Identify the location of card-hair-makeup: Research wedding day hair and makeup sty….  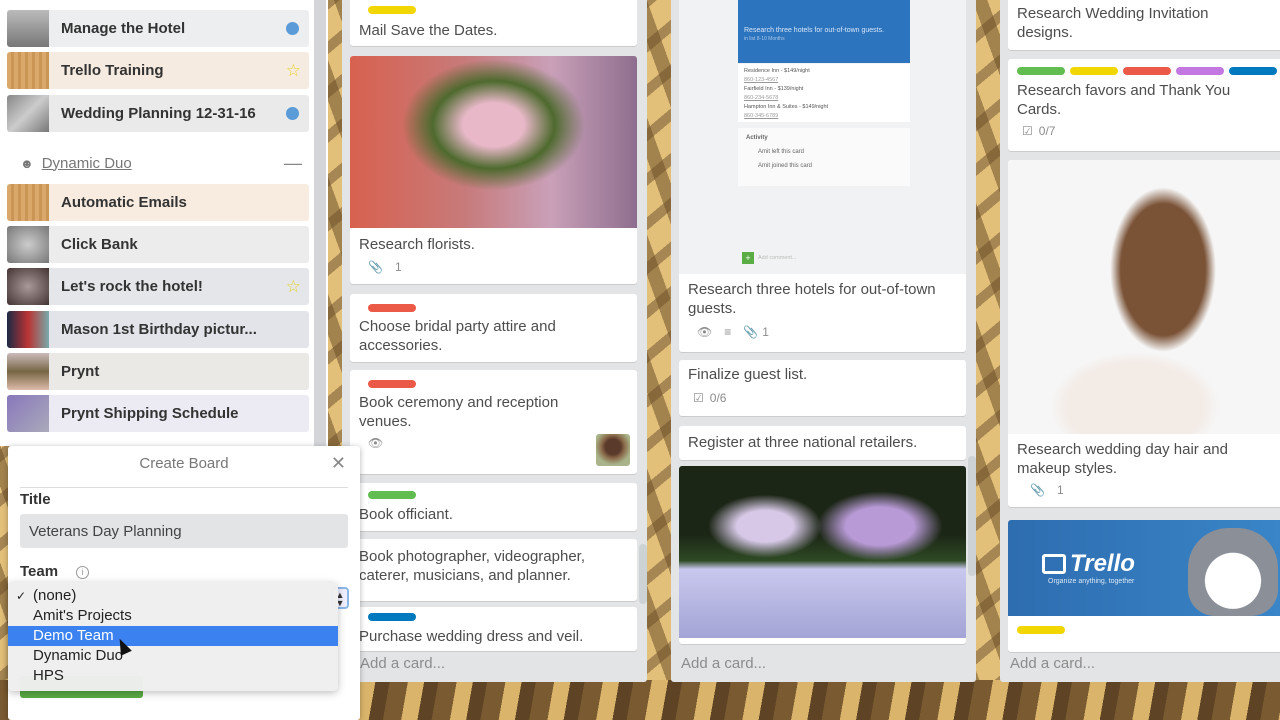
(1144, 333).